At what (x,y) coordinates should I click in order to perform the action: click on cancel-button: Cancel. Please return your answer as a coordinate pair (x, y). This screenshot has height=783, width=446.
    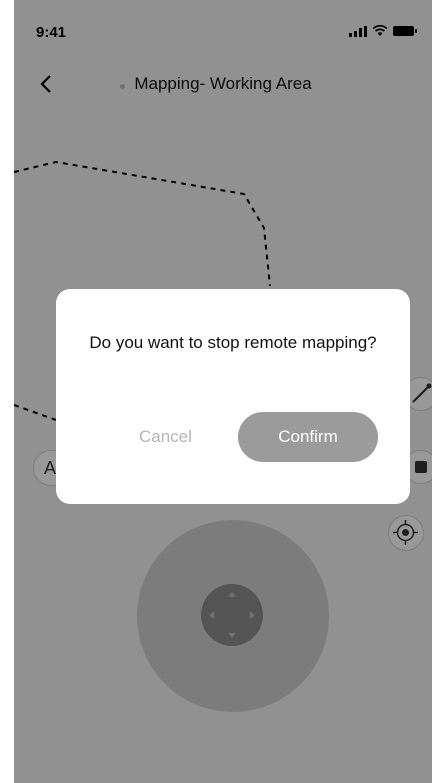
    Looking at the image, I should click on (165, 437).